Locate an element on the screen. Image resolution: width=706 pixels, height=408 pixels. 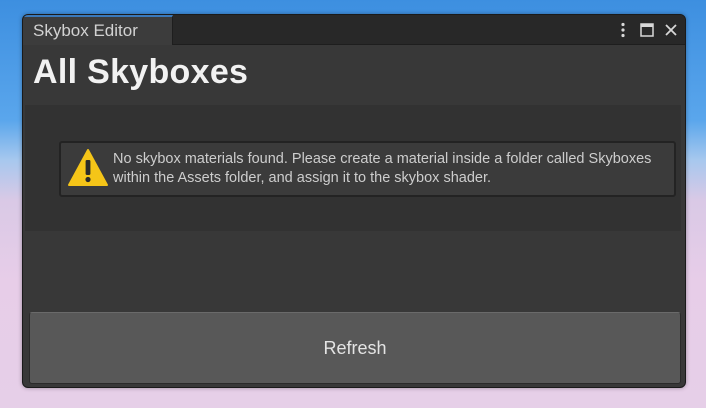
page-title: All Skyboxes is located at coordinates (141, 72).